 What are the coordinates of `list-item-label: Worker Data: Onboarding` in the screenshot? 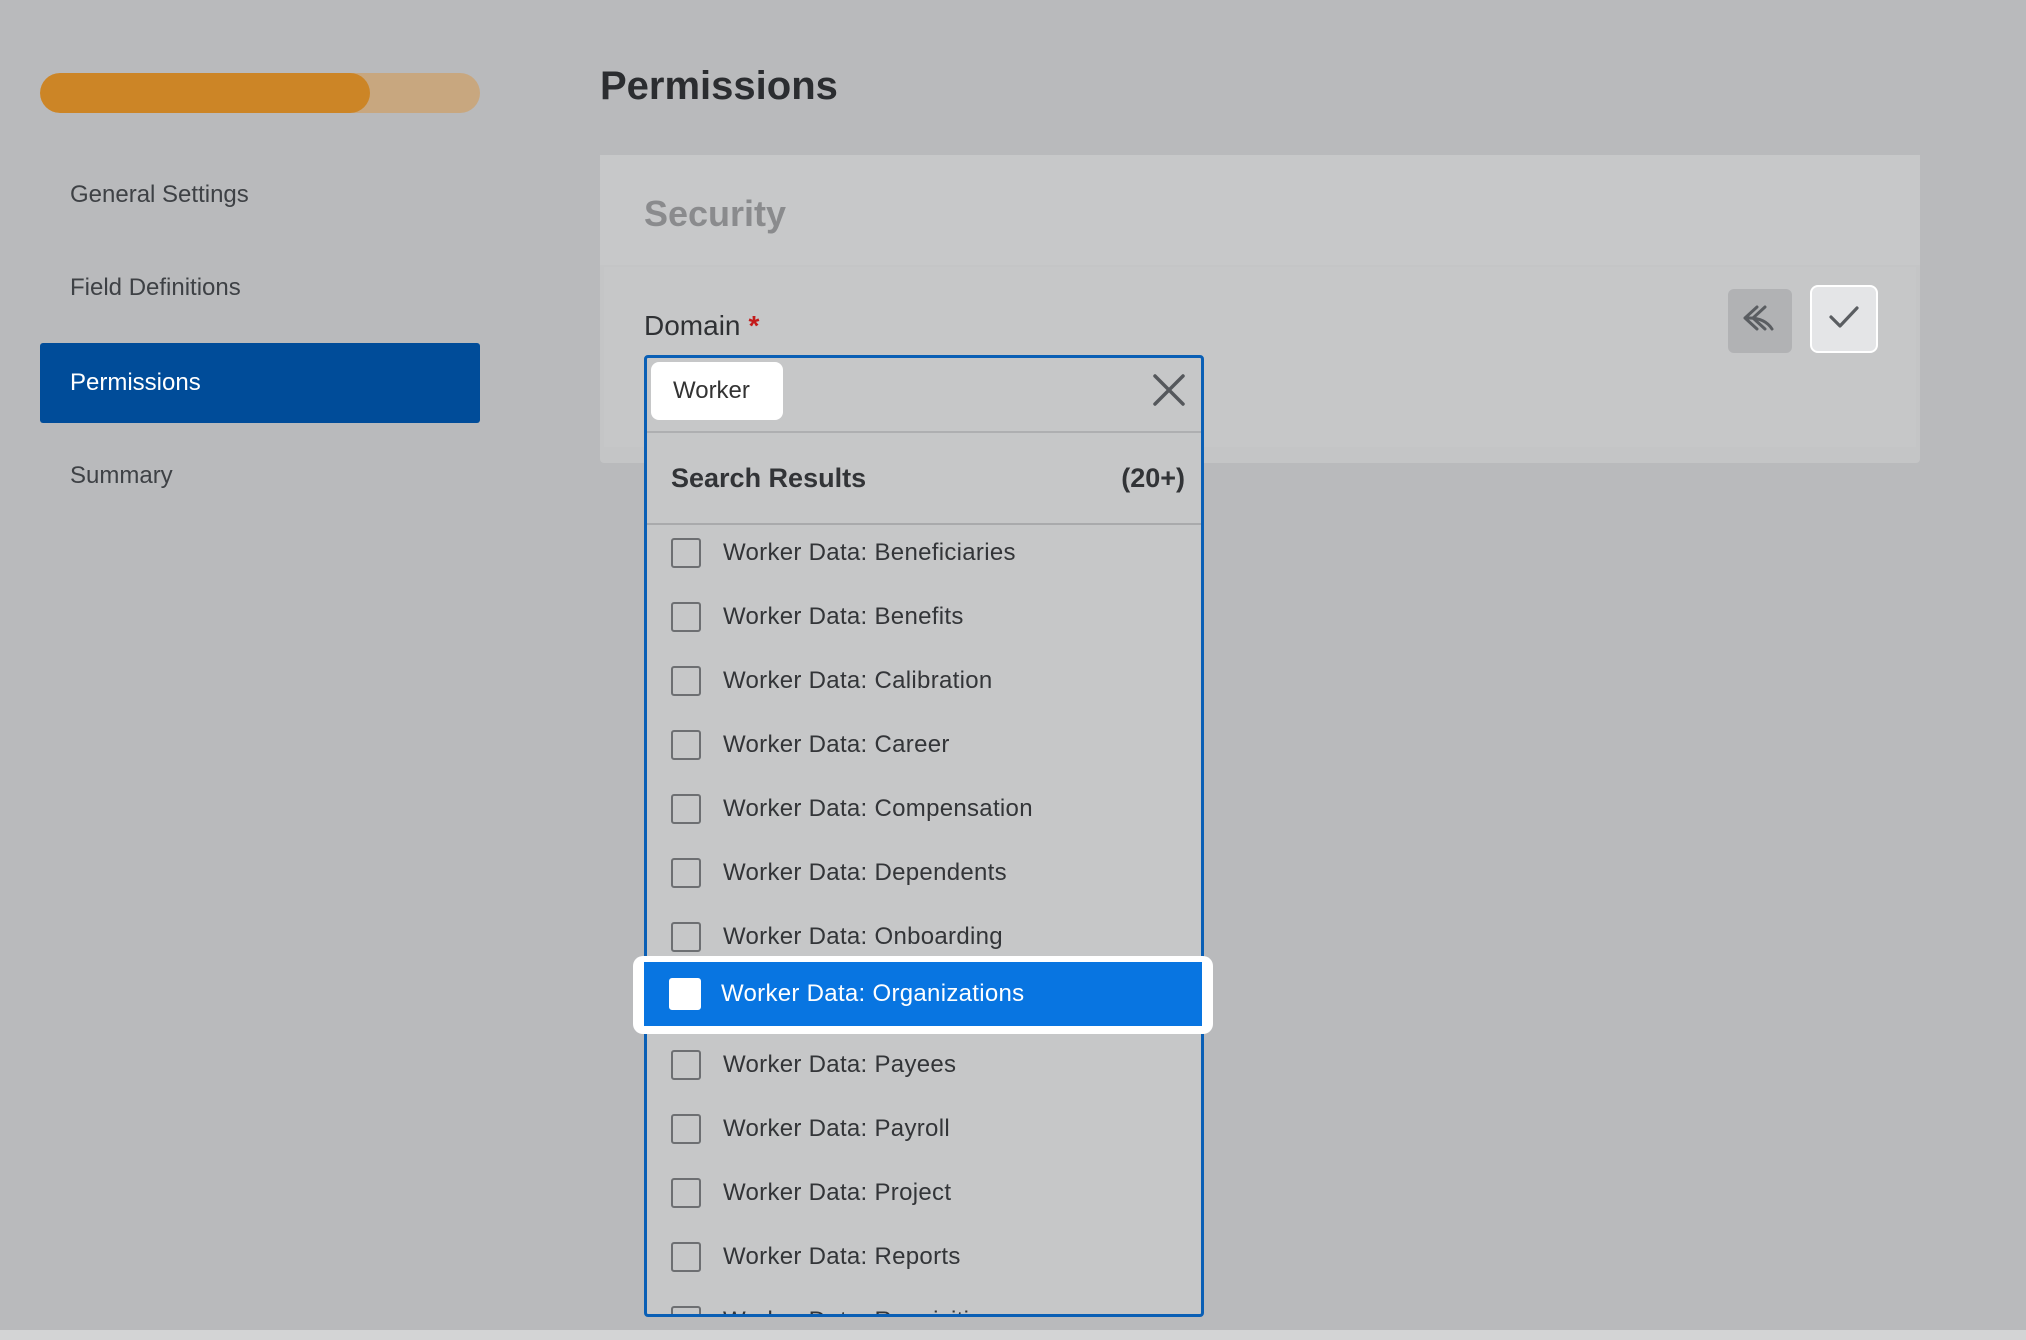 It's located at (863, 936).